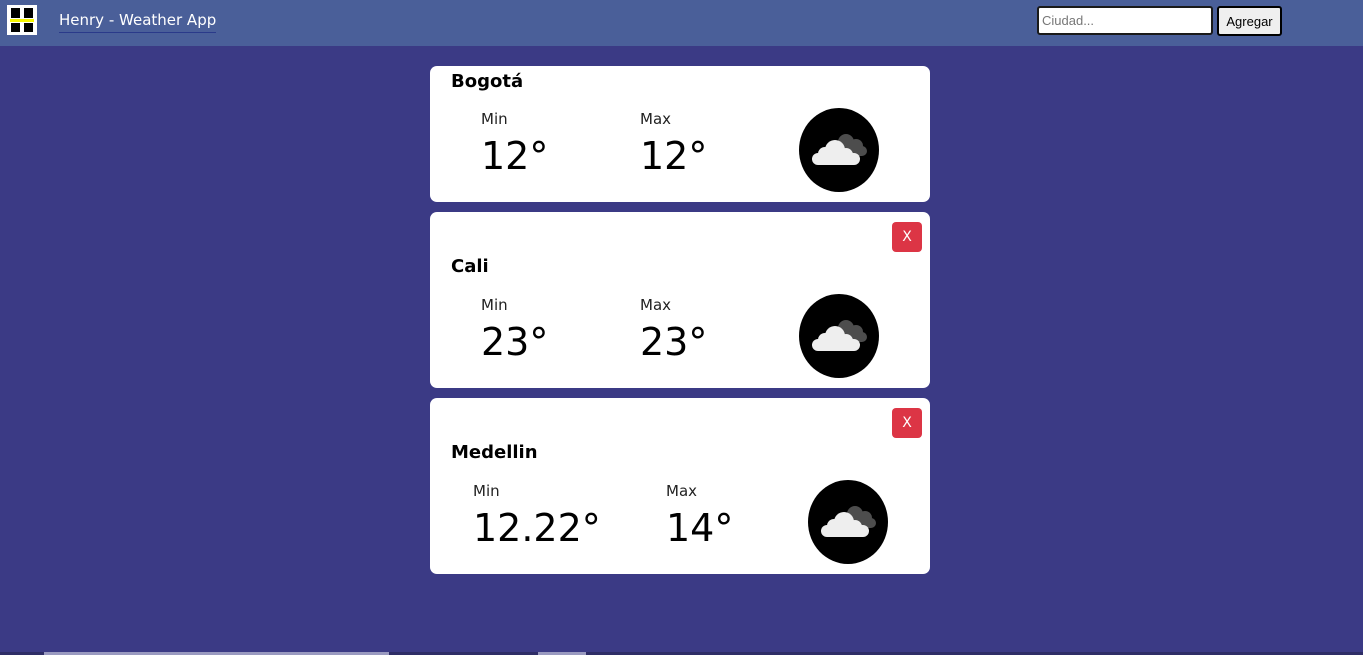 Image resolution: width=1363 pixels, height=655 pixels. I want to click on min-value: 23°, so click(515, 342).